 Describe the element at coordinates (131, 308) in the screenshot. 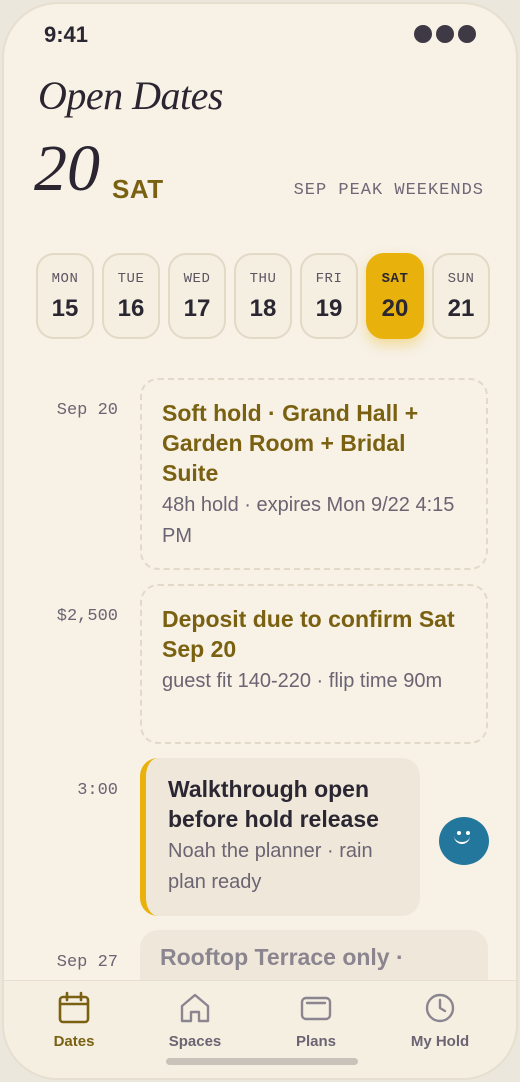

I see `date-chip-number: 16` at that location.